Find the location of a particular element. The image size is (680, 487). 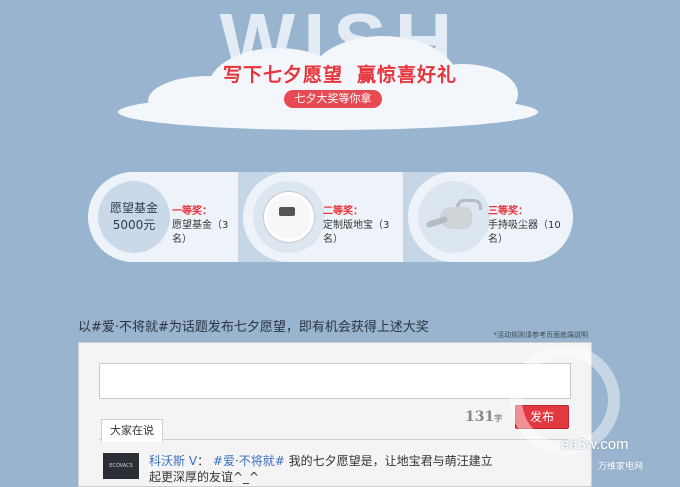

char-counter-value: 131 is located at coordinates (480, 417).